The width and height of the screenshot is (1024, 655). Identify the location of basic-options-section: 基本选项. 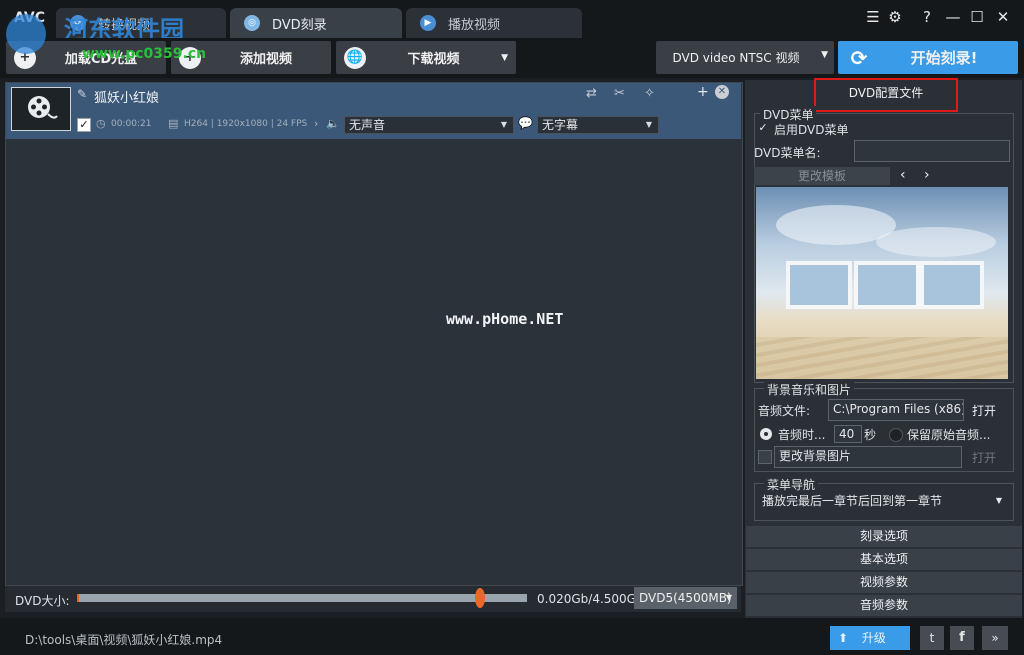
(884, 559).